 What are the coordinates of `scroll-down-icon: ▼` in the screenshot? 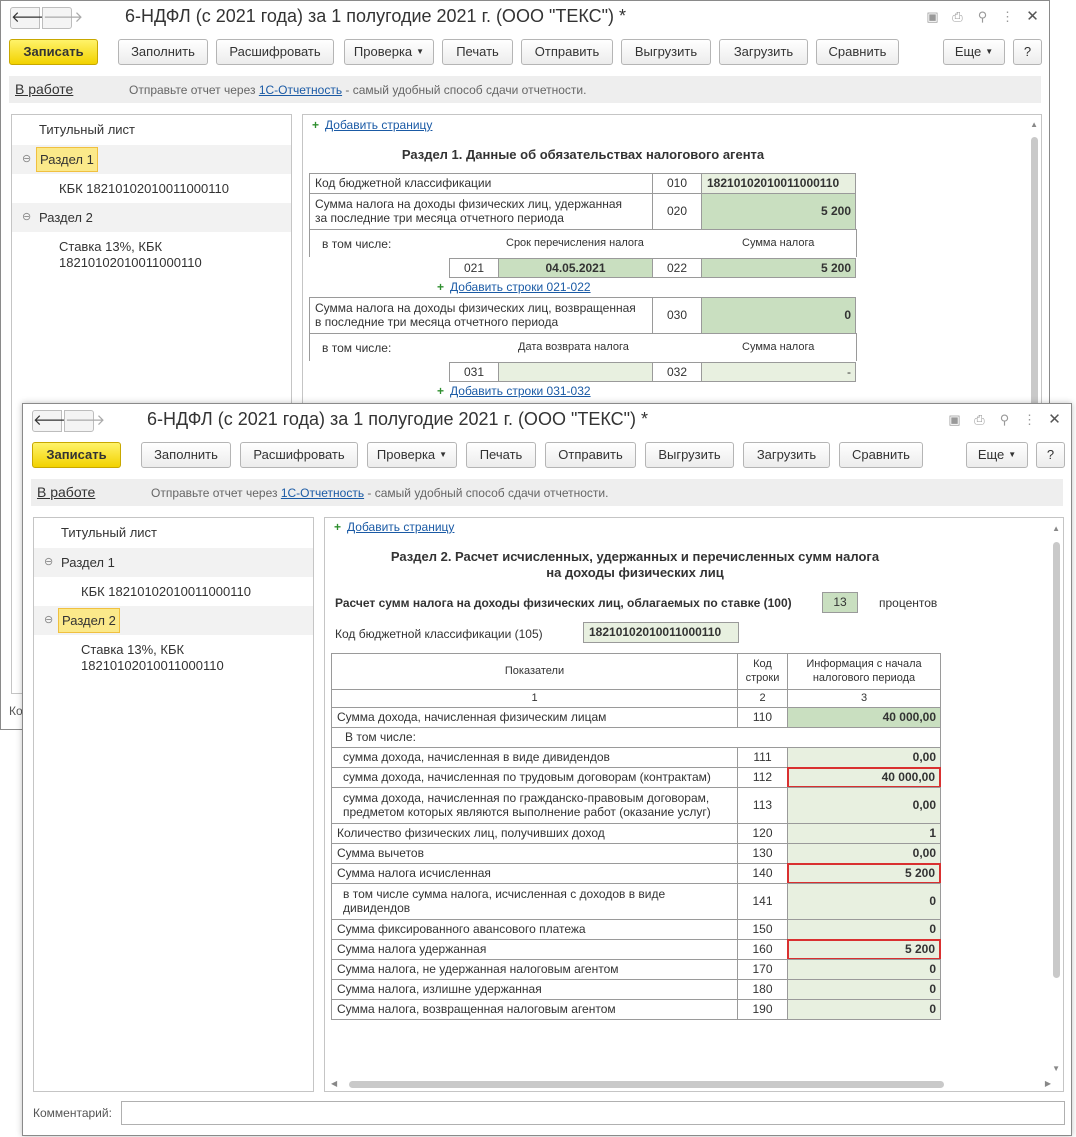 It's located at (1056, 1068).